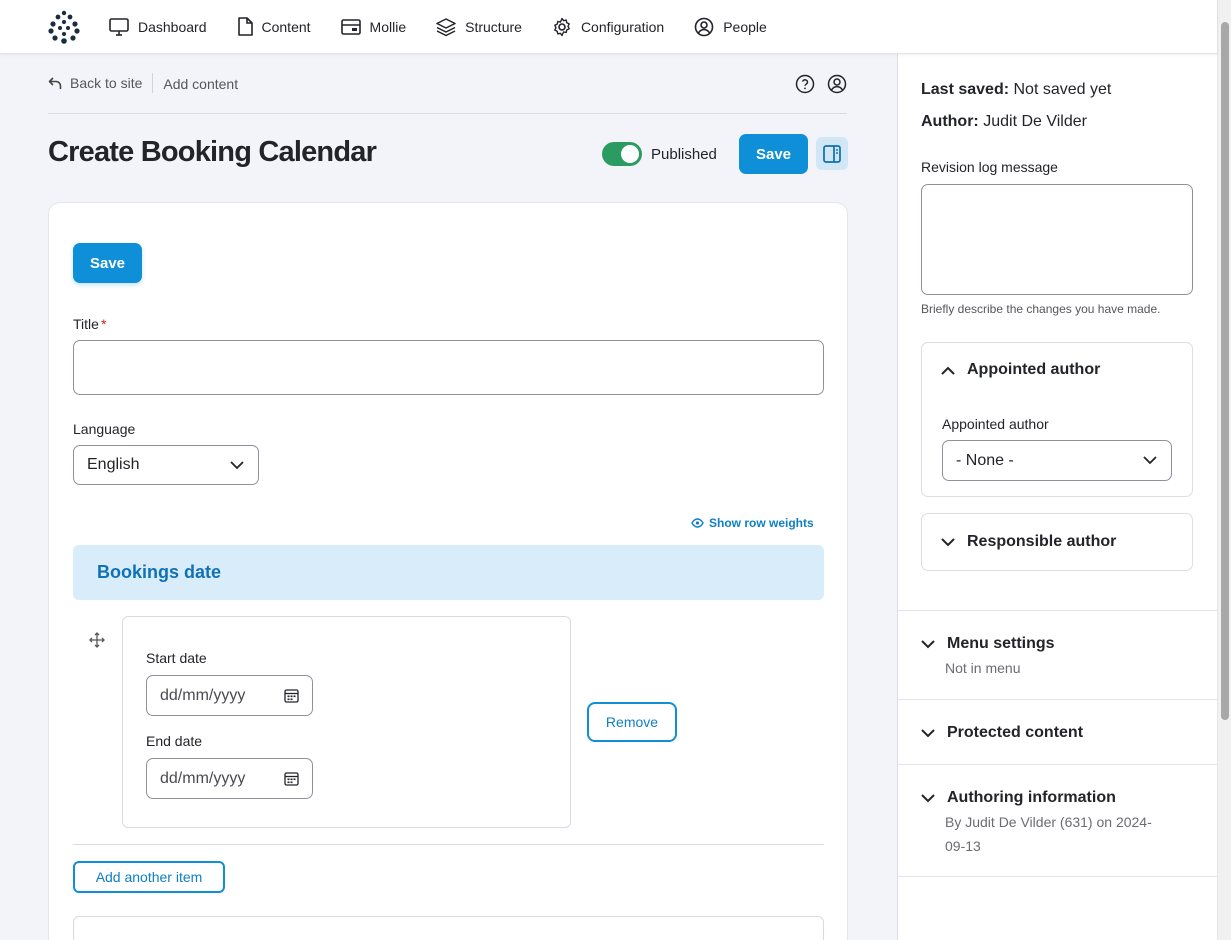 This screenshot has height=940, width=1231. Describe the element at coordinates (203, 695) in the screenshot. I see `start-date-placeholder: dd/mm/yyyy` at that location.